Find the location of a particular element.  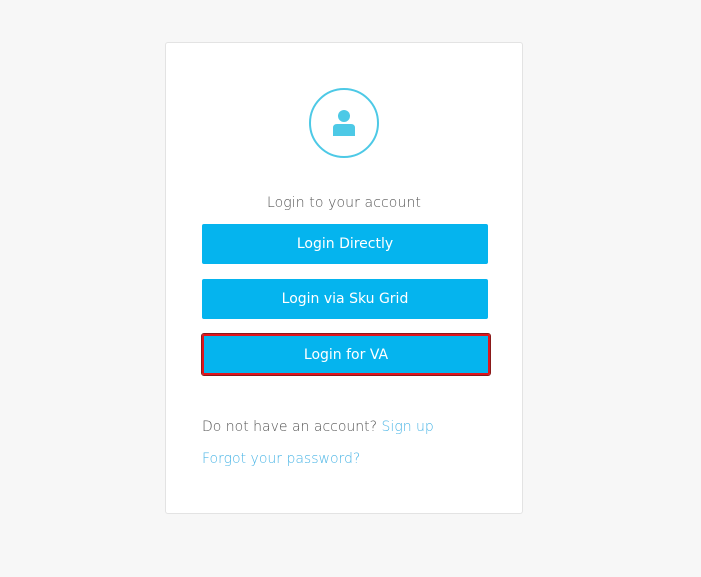

forgot-password-line: Forgot your password? is located at coordinates (281, 459).